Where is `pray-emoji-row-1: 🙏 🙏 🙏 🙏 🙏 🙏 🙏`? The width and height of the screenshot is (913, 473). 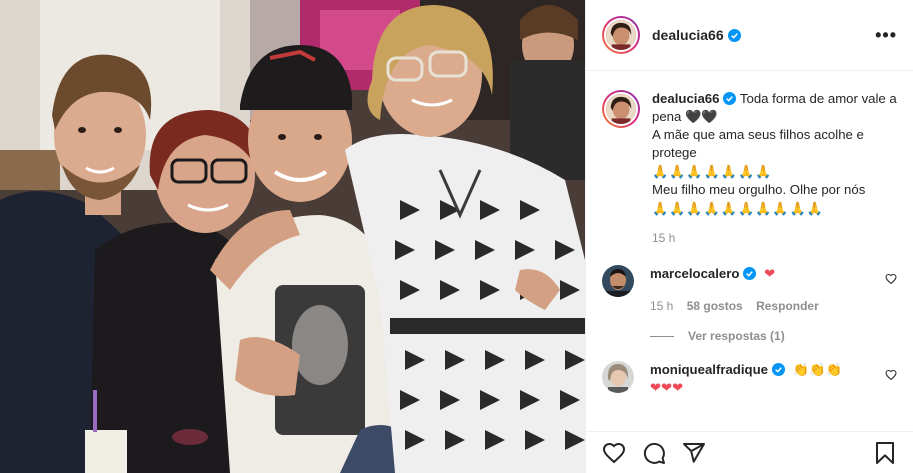
pray-emoji-row-1: 🙏 🙏 🙏 🙏 🙏 🙏 🙏 is located at coordinates (774, 171).